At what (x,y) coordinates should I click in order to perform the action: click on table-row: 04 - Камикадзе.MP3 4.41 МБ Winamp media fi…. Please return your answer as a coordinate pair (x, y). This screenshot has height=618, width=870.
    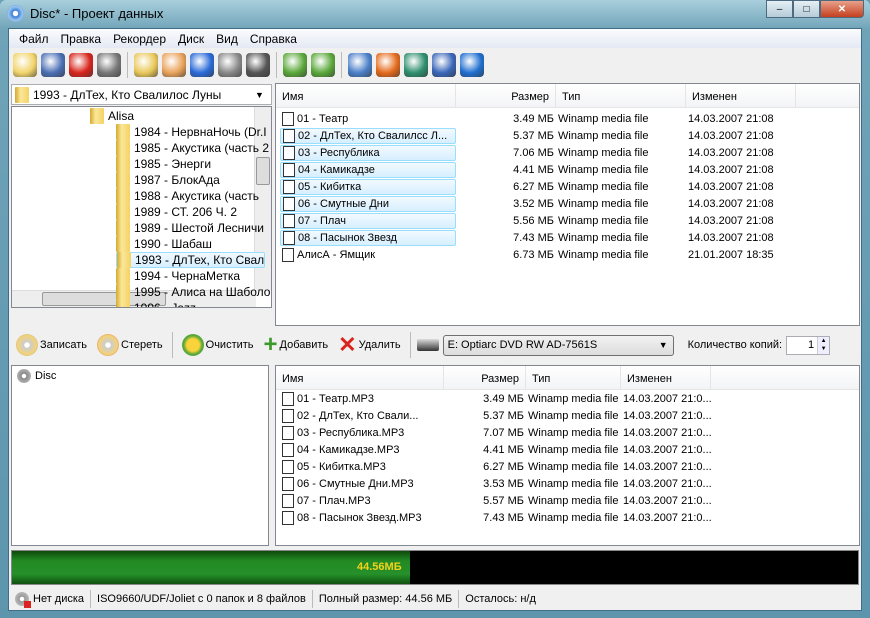
    Looking at the image, I should click on (495, 450).